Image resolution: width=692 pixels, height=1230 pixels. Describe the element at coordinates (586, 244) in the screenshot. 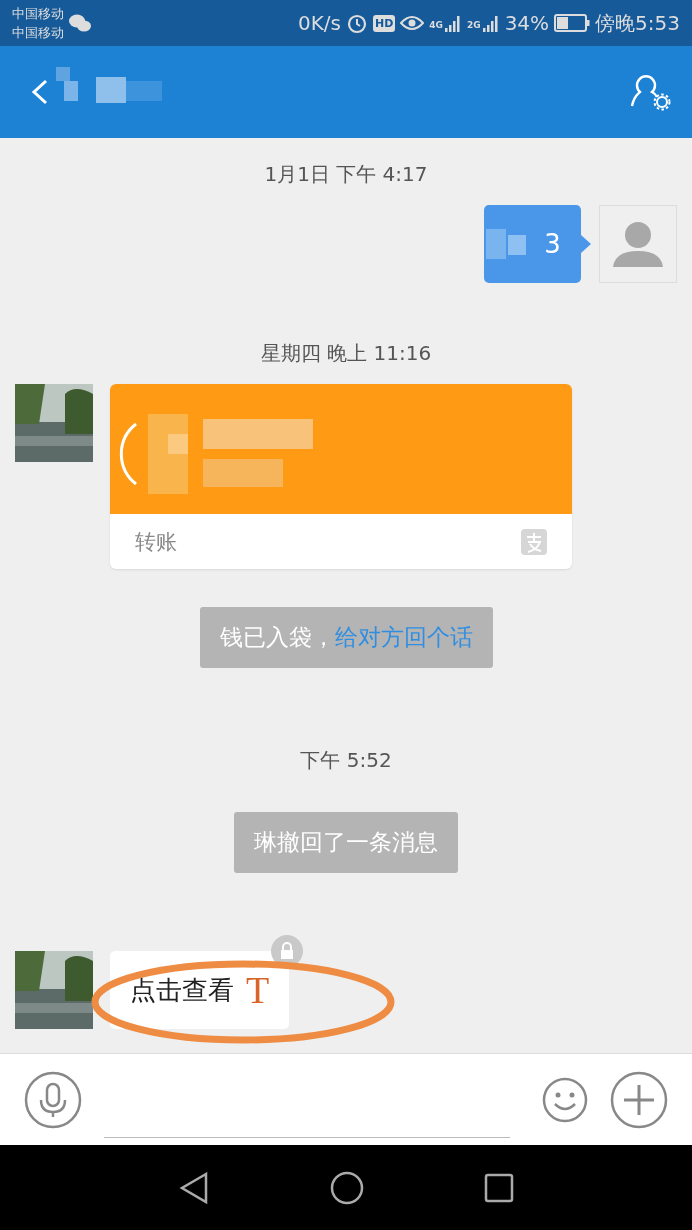

I see `bubble-tail-icon` at that location.